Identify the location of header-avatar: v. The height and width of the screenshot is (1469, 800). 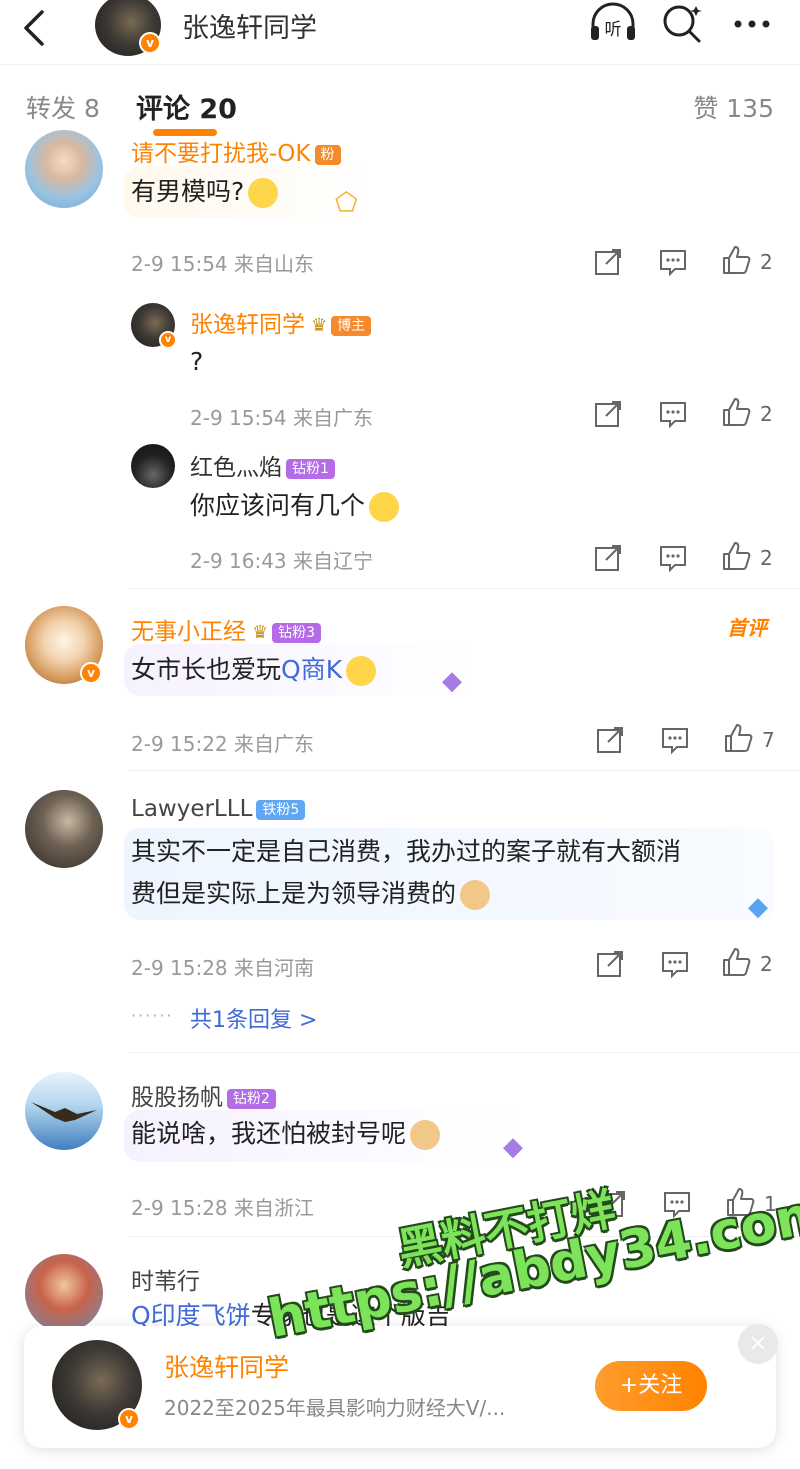
(128, 28).